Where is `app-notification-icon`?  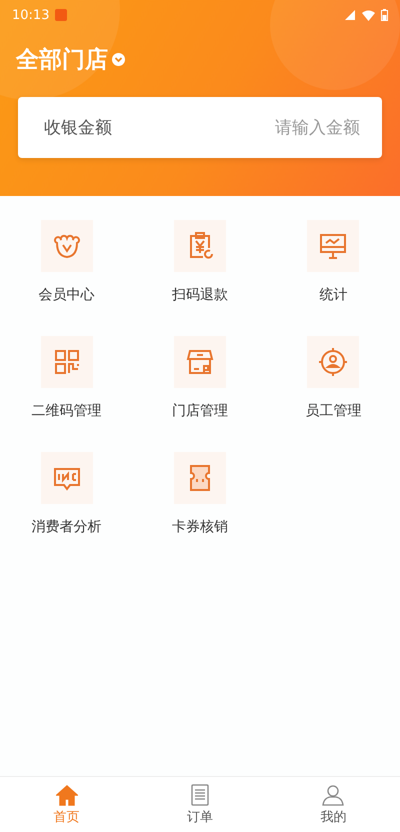 app-notification-icon is located at coordinates (61, 15).